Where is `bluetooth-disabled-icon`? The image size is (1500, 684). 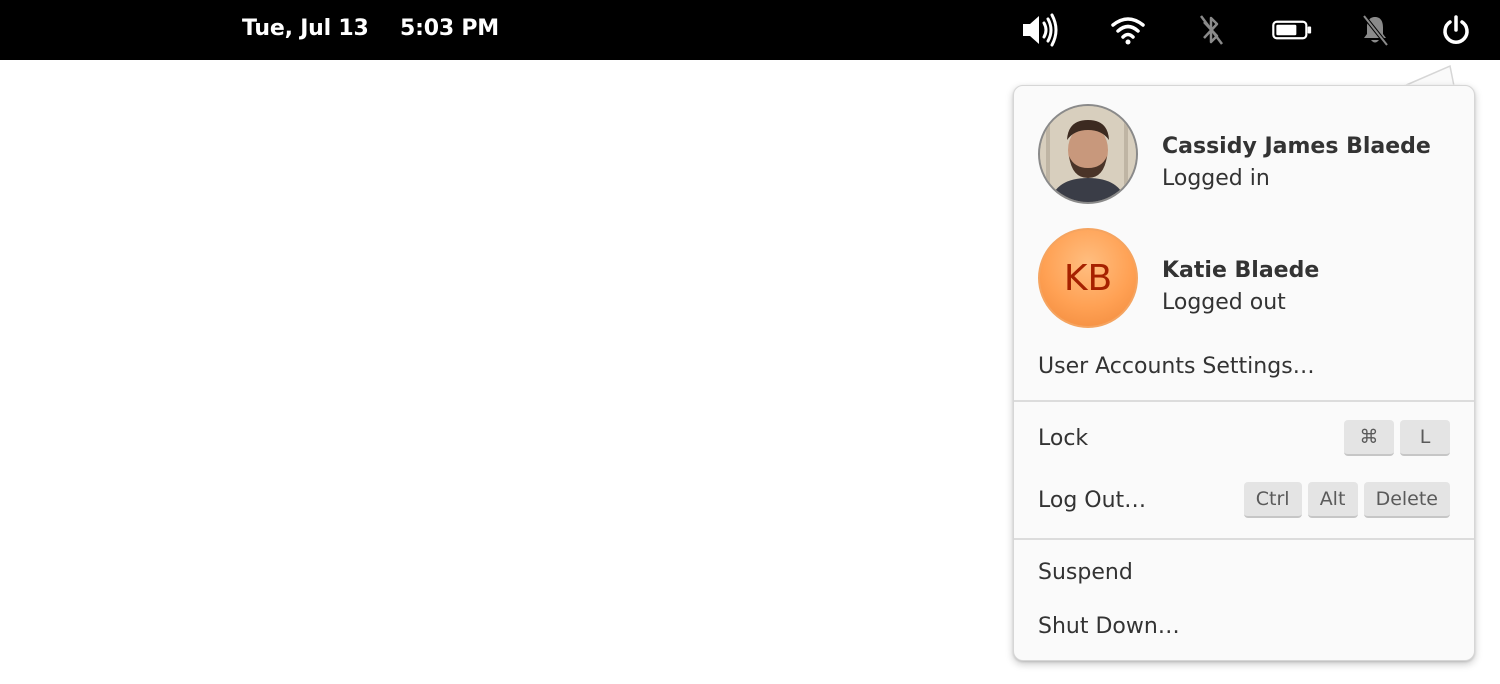 bluetooth-disabled-icon is located at coordinates (1211, 30).